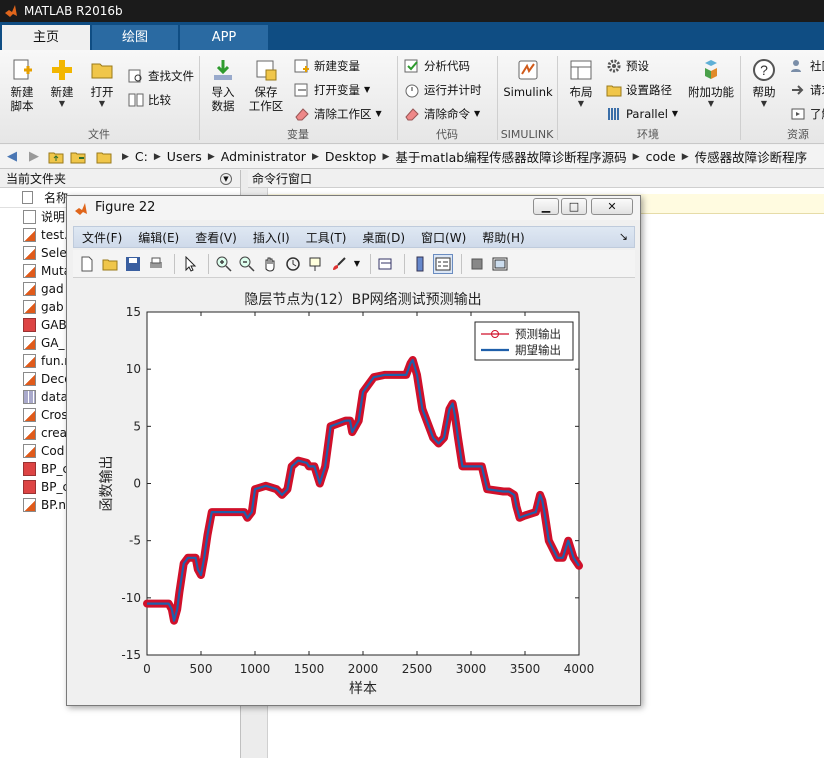 The width and height of the screenshot is (824, 758). What do you see at coordinates (62, 70) in the screenshot?
I see `plus-icon` at bounding box center [62, 70].